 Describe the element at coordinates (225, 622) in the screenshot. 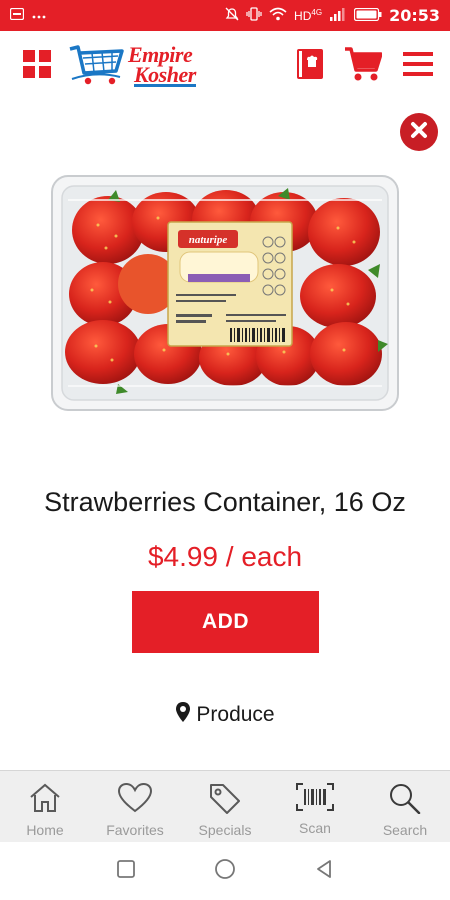

I see `add-to-cart-button: ADD` at that location.